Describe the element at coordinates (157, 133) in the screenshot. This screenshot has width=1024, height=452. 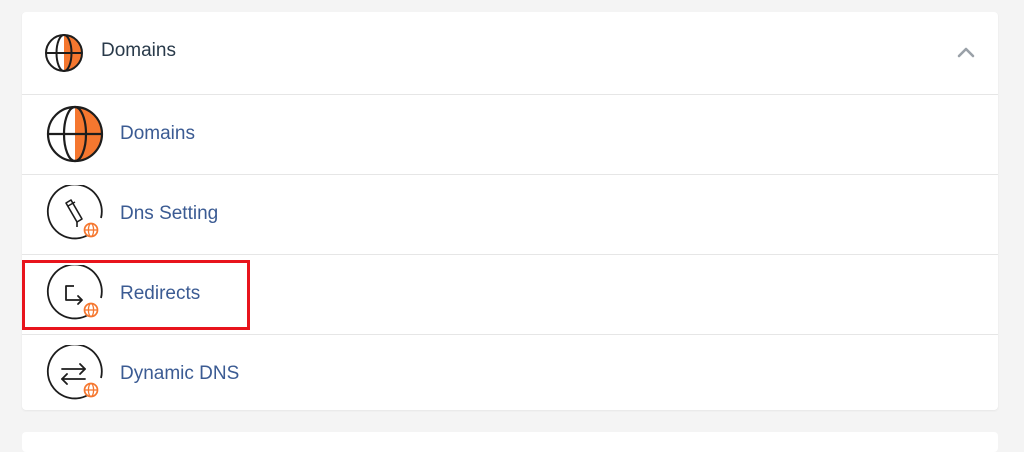
I see `menu-item-label: Domains` at that location.